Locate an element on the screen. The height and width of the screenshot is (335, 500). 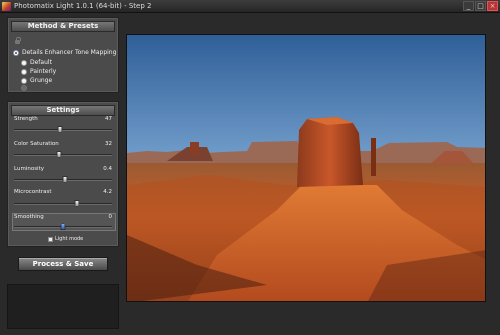
luminosity-slider-thumb is located at coordinates (65, 179).